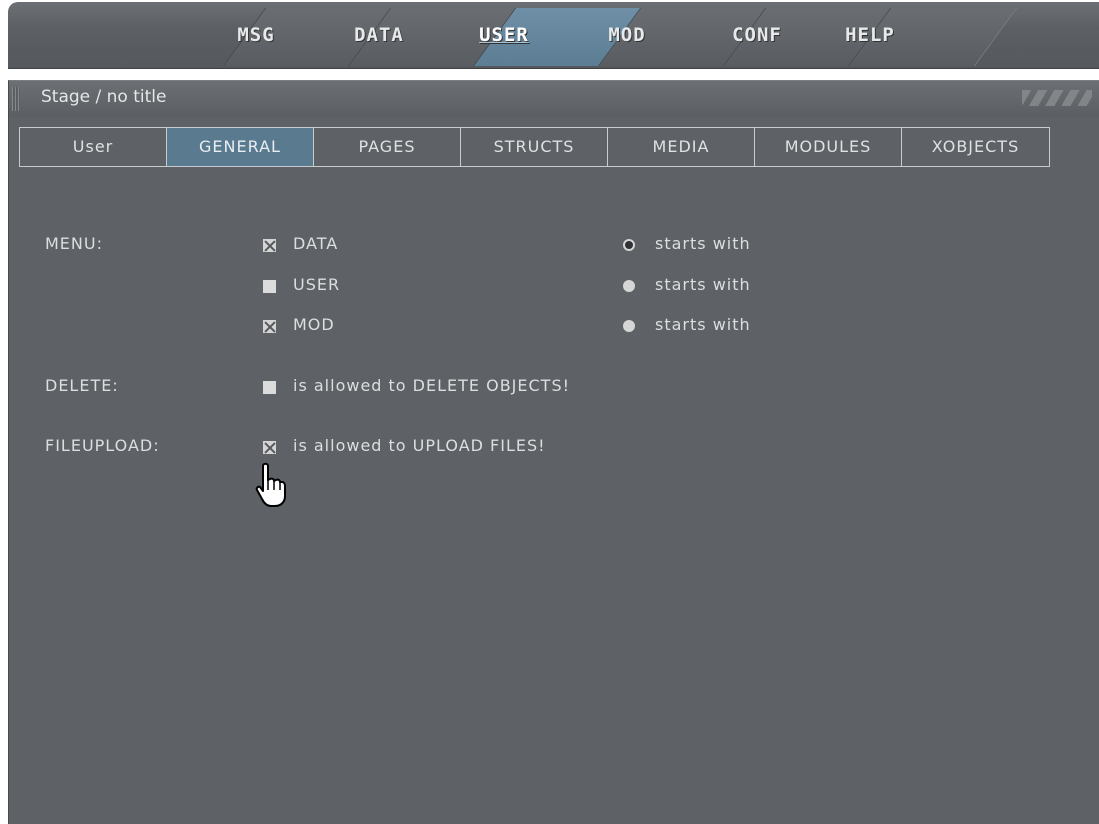 The width and height of the screenshot is (1099, 824). What do you see at coordinates (828, 147) in the screenshot?
I see `tab-modules: MODULES` at bounding box center [828, 147].